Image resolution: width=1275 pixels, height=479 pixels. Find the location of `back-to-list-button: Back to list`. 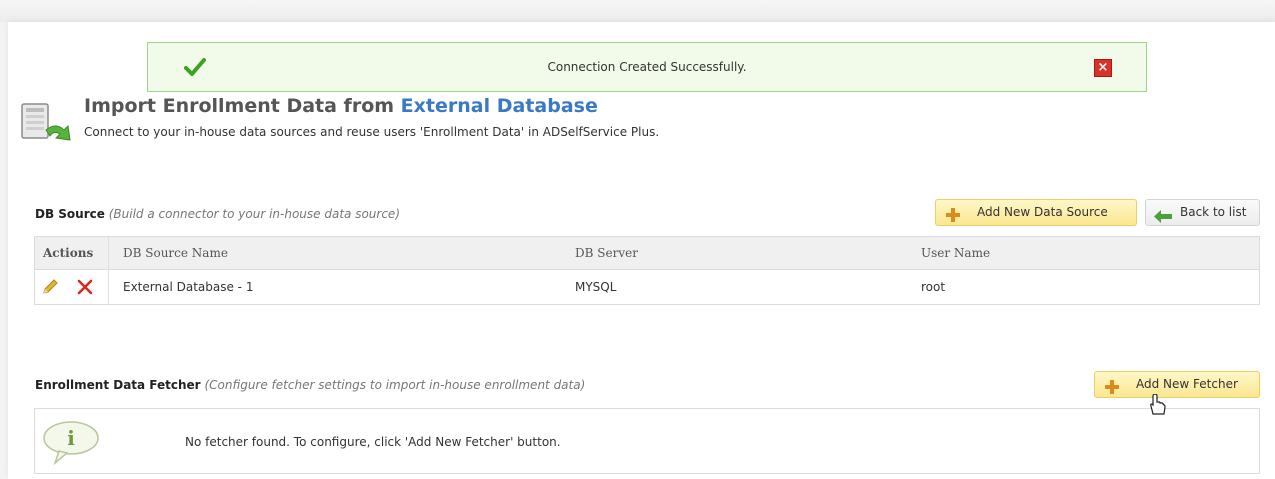

back-to-list-button: Back to list is located at coordinates (1202, 212).